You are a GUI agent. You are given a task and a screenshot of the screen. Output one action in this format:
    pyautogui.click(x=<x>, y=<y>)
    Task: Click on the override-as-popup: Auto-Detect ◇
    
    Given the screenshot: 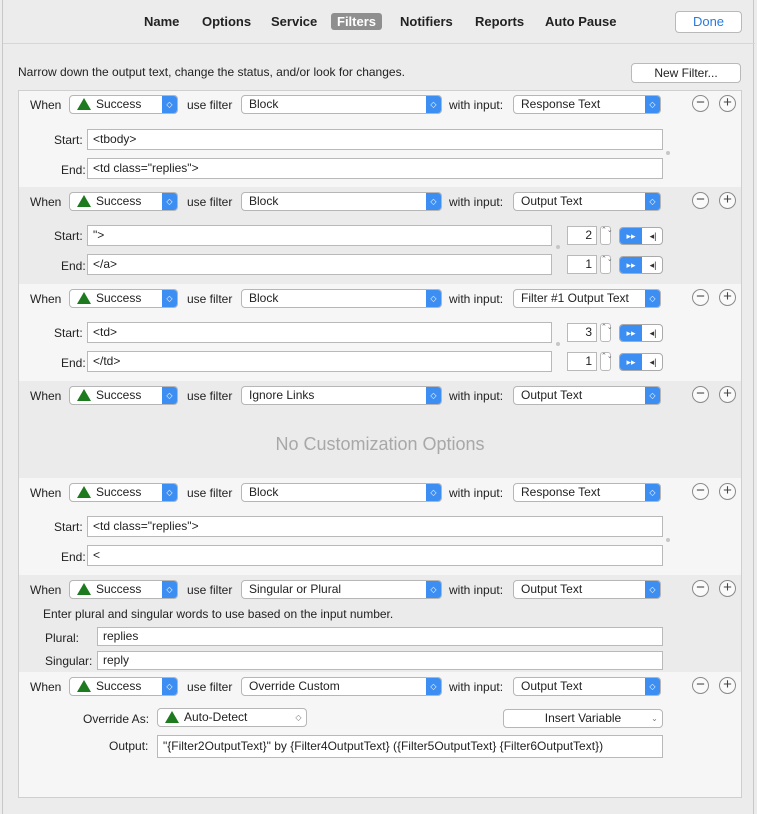 What is the action you would take?
    pyautogui.click(x=232, y=717)
    